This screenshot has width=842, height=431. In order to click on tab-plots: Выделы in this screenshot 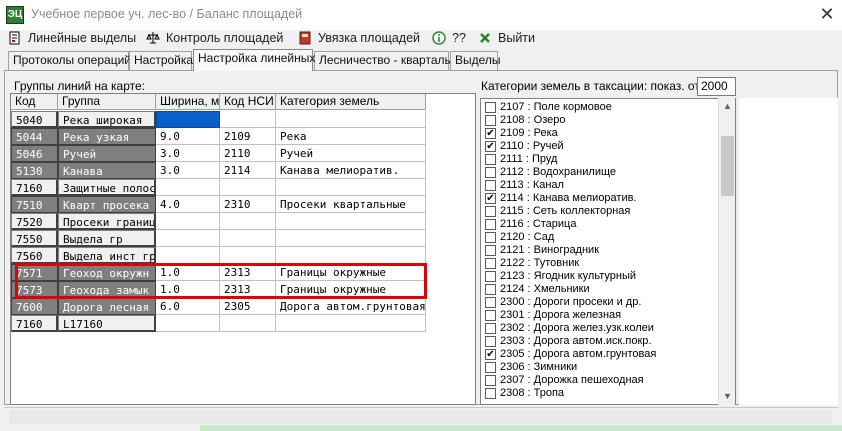, I will do `click(475, 60)`.